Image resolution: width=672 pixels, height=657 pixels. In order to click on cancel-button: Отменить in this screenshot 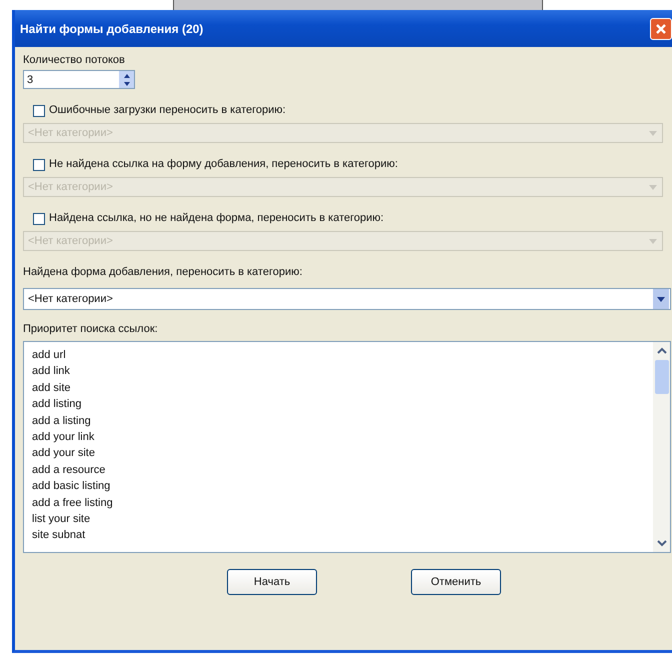, I will do `click(456, 582)`.